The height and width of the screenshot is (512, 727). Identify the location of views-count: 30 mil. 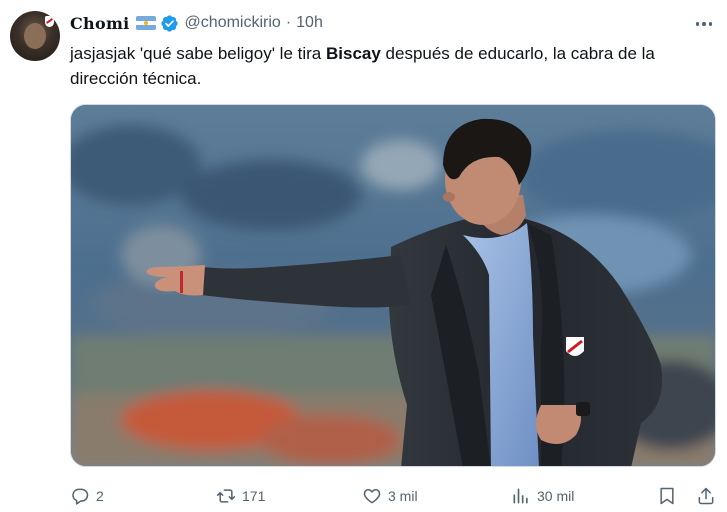
(556, 496).